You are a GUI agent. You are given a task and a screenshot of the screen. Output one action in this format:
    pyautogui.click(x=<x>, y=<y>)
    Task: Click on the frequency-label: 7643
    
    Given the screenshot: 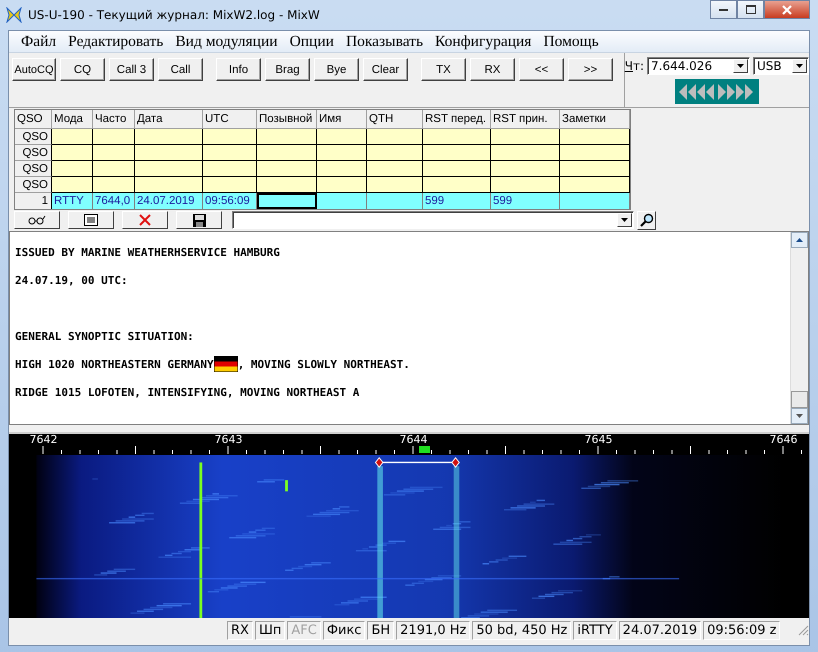 What is the action you would take?
    pyautogui.click(x=229, y=438)
    